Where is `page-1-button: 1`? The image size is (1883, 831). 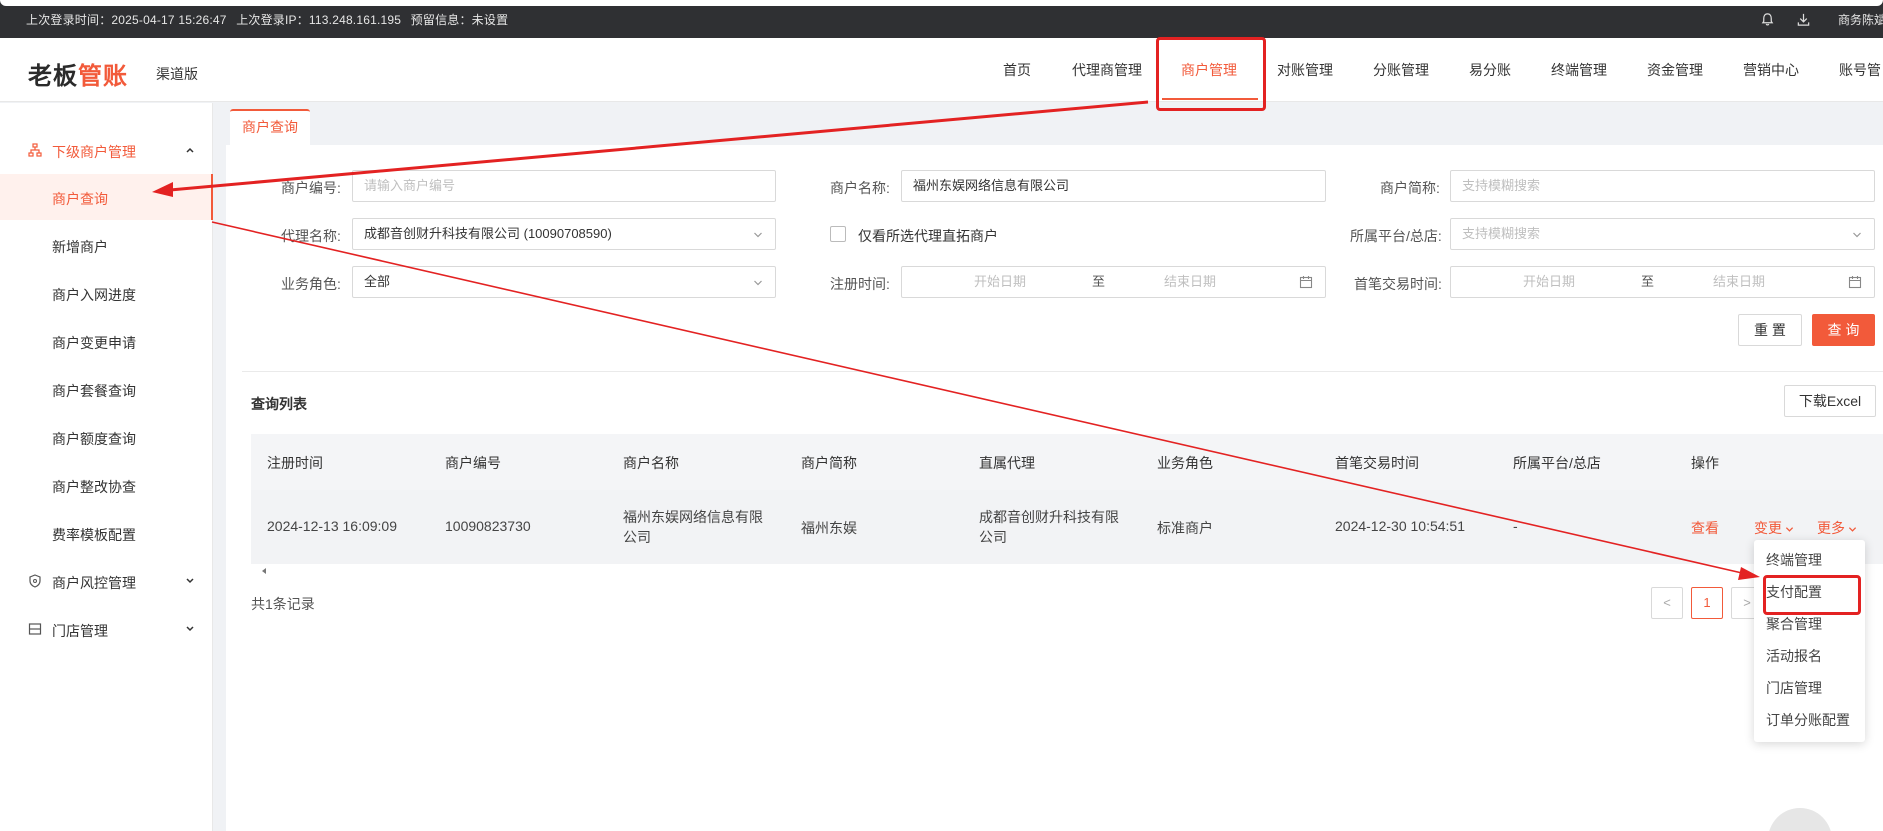 page-1-button: 1 is located at coordinates (1707, 603).